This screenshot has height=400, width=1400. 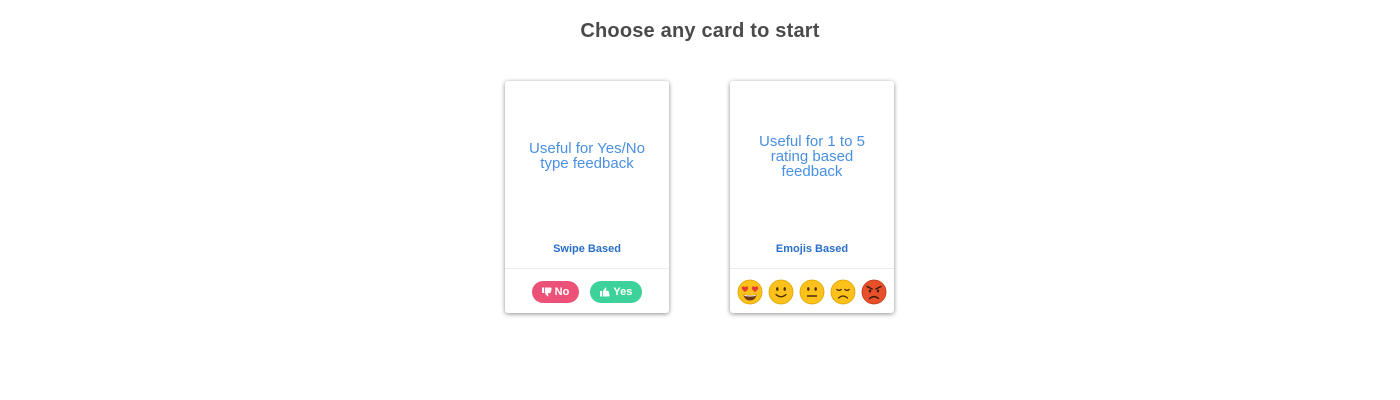 I want to click on no-button: No, so click(x=555, y=292).